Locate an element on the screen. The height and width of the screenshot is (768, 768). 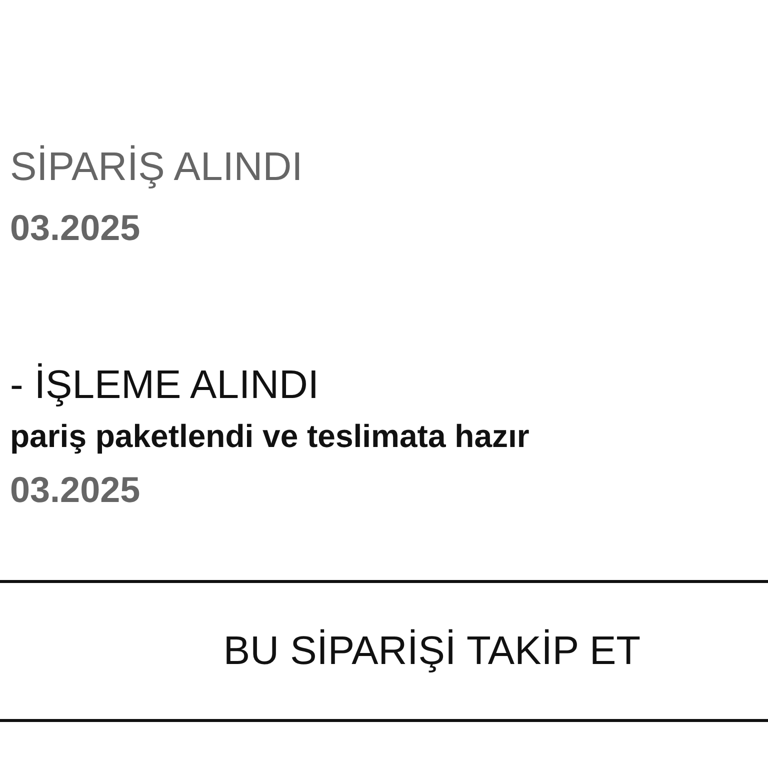
status-title: - İŞLEME ALINDI is located at coordinates (165, 385).